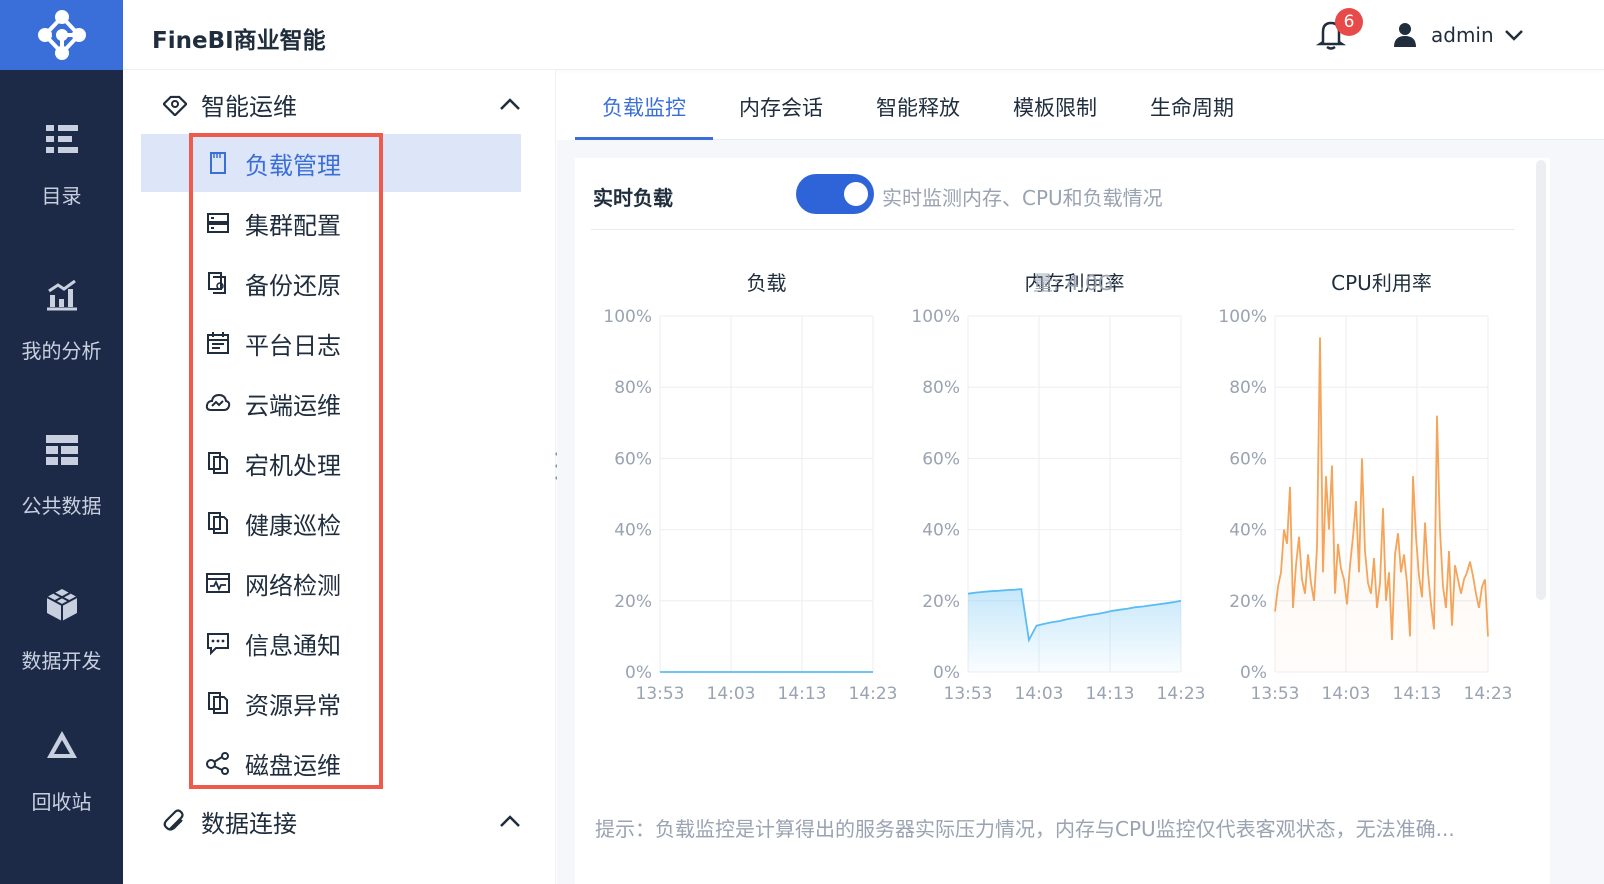  What do you see at coordinates (767, 283) in the screenshot?
I see `chart-title: 负载` at bounding box center [767, 283].